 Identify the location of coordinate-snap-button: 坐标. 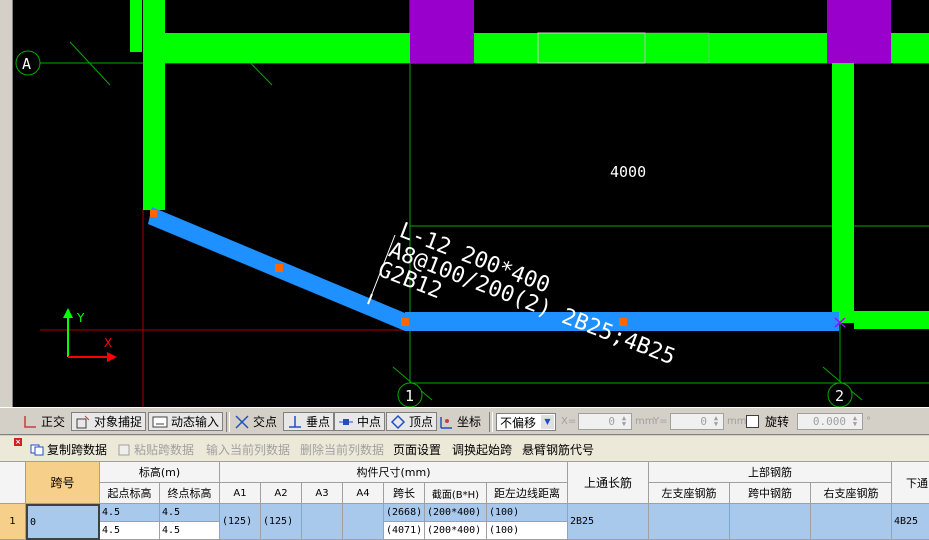
(459, 421).